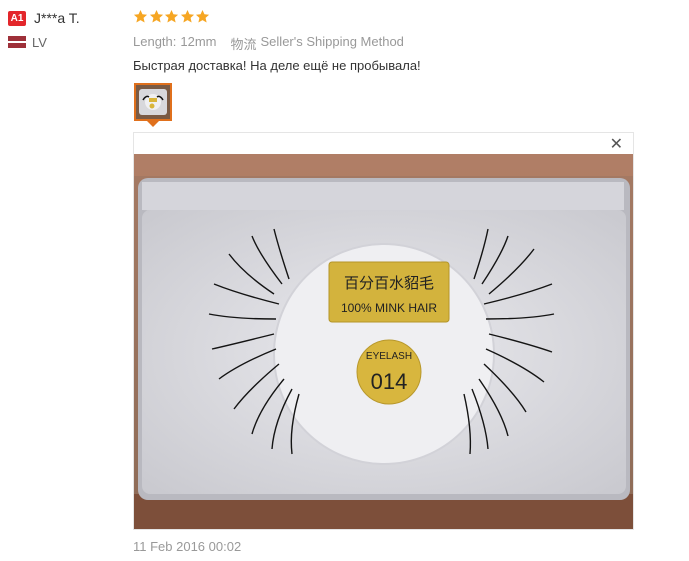 This screenshot has height=561, width=689. What do you see at coordinates (68, 42) in the screenshot?
I see `reviewer-country-row: LV` at bounding box center [68, 42].